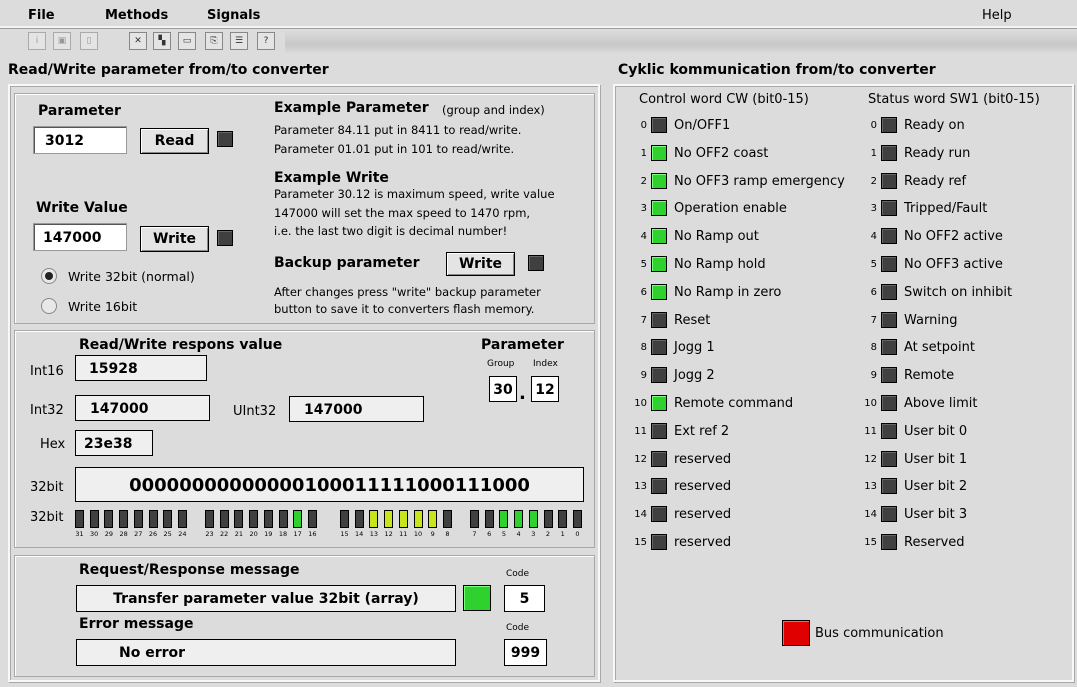 The image size is (1077, 687). What do you see at coordinates (233, 15) in the screenshot?
I see `menu-signals: Signals` at bounding box center [233, 15].